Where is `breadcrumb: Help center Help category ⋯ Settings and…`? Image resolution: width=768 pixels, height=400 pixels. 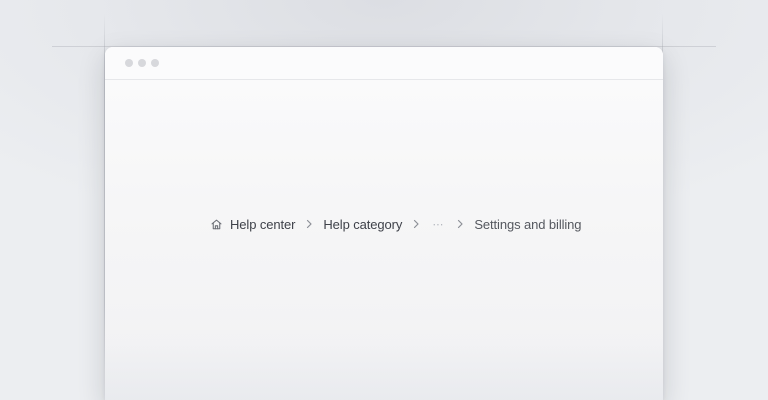
breadcrumb: Help center Help category ⋯ Settings and… is located at coordinates (395, 224).